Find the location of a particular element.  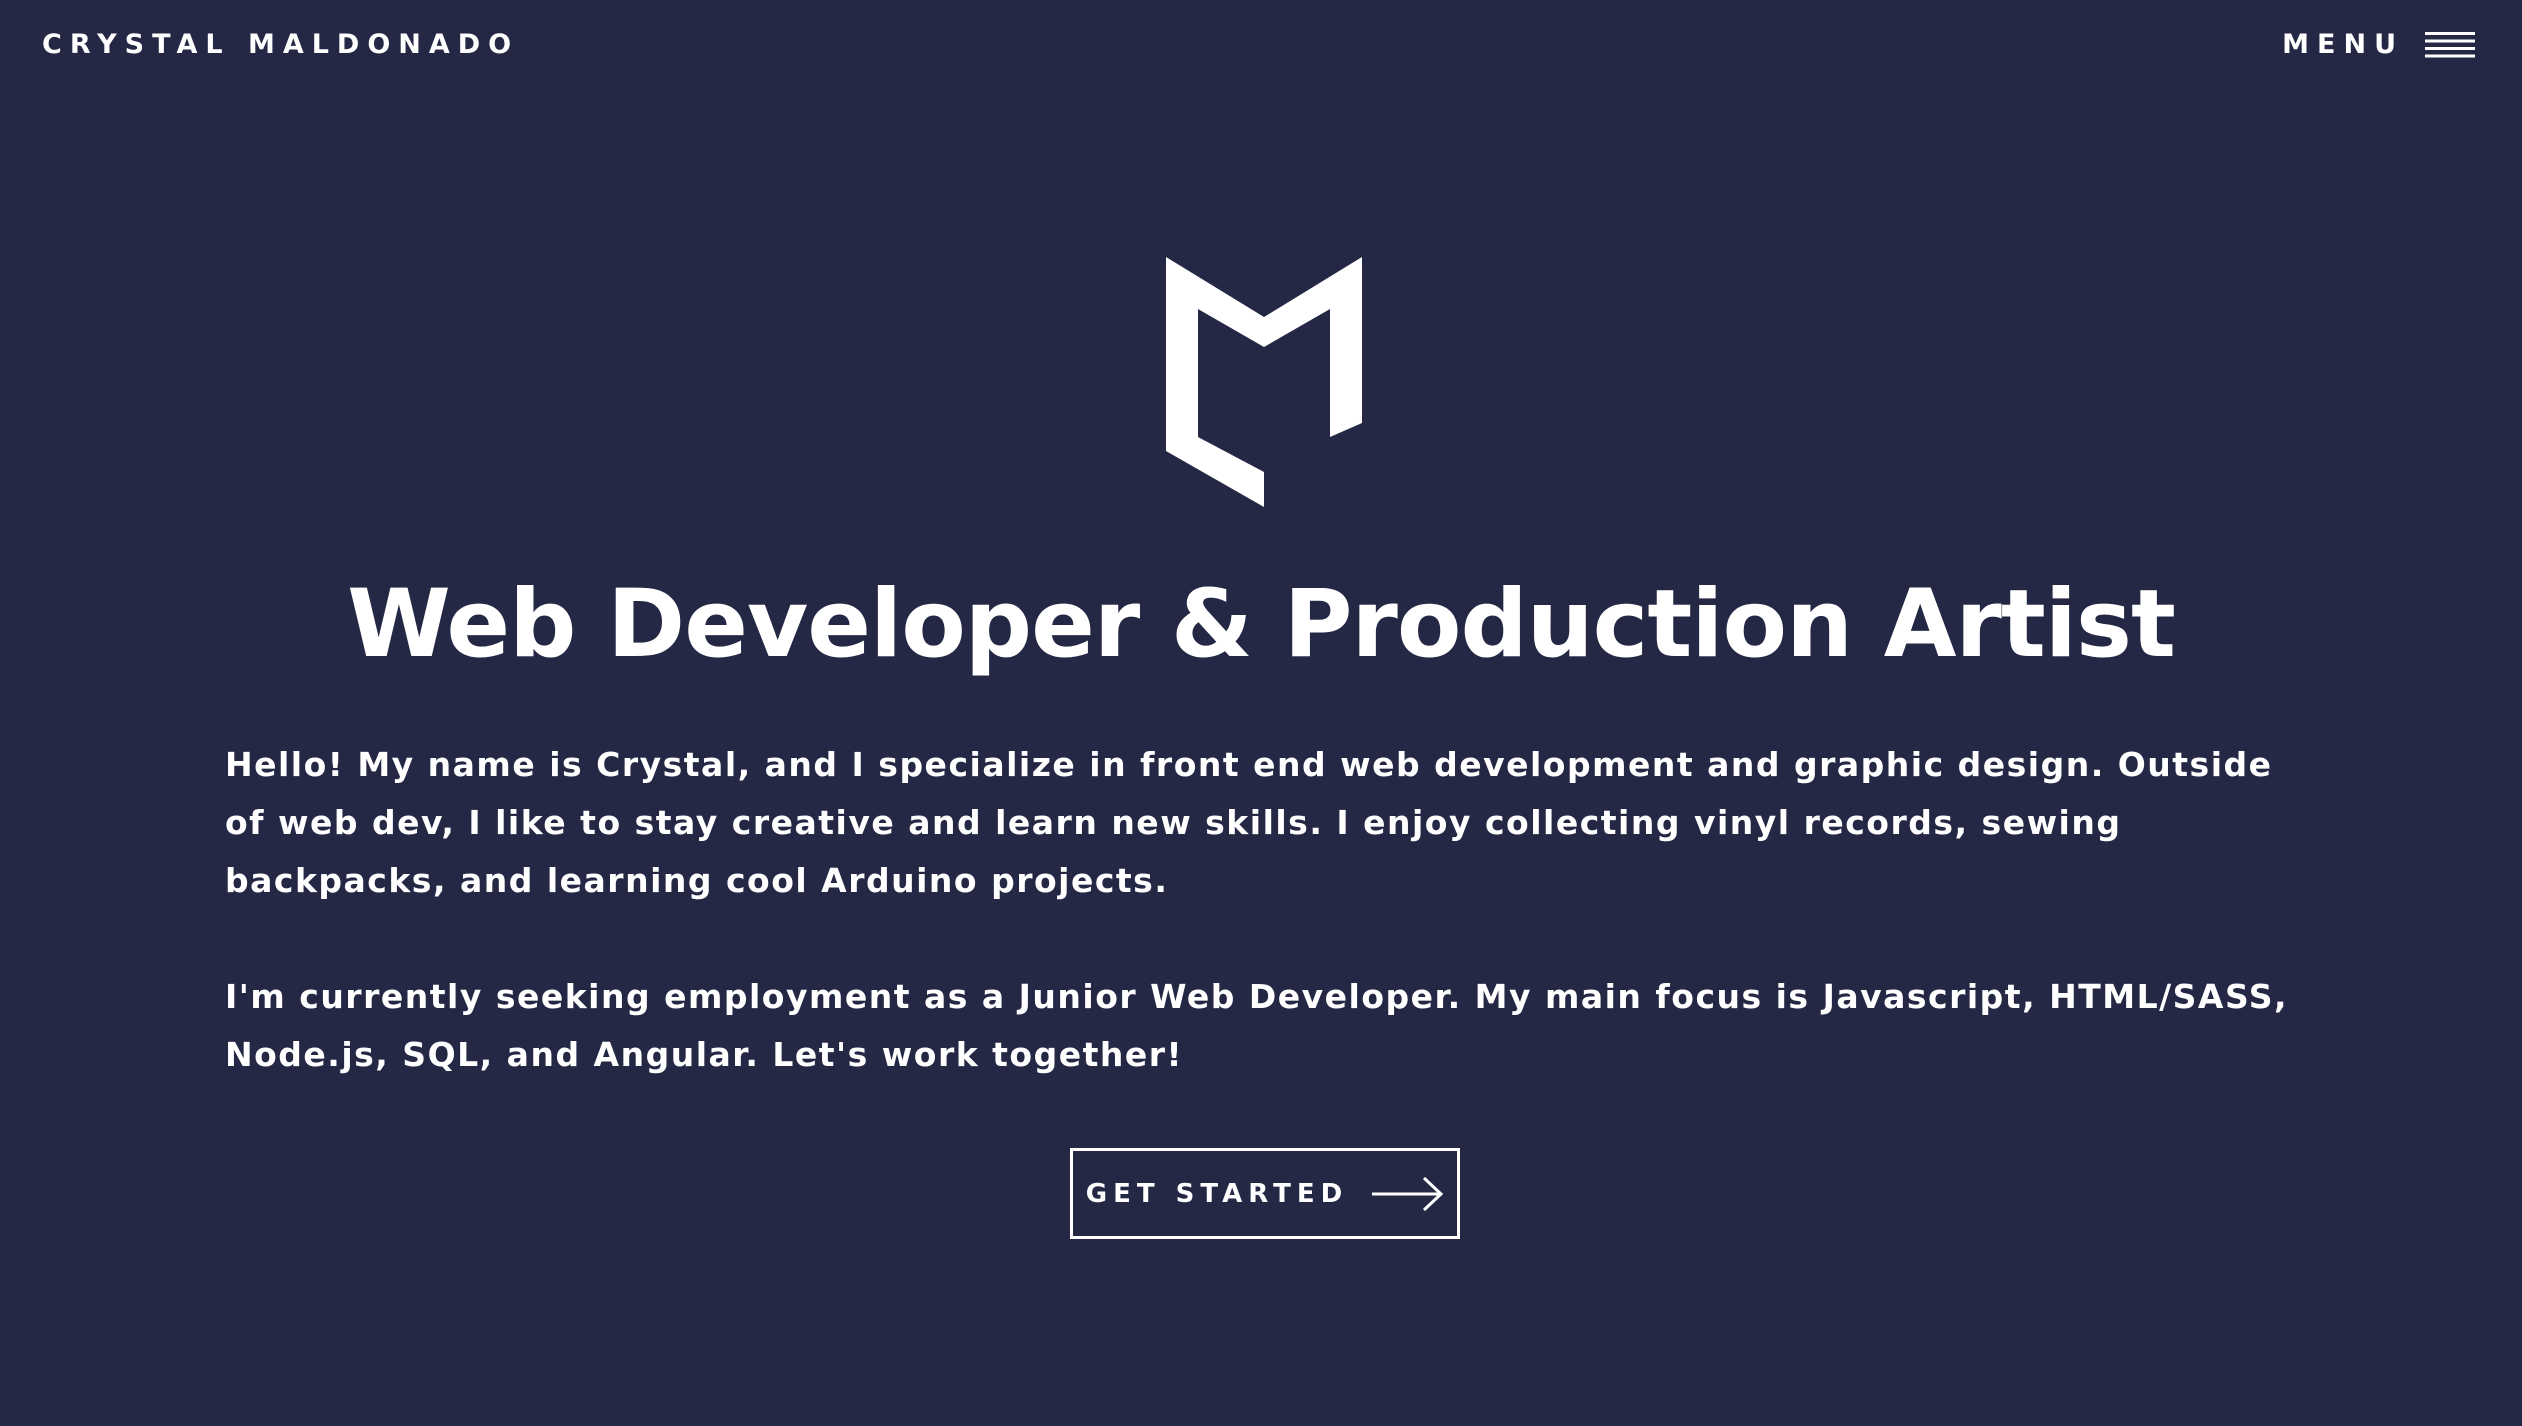

menu-button: MENU is located at coordinates (2378, 45).